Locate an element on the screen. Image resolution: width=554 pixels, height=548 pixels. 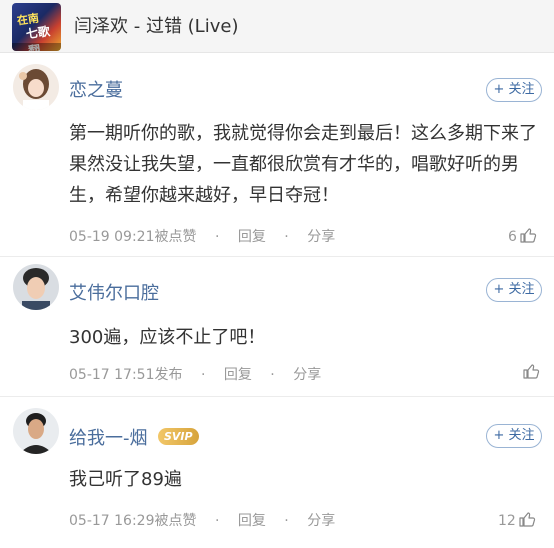
album-cover: 在南 七歌翻 is located at coordinates (36, 27).